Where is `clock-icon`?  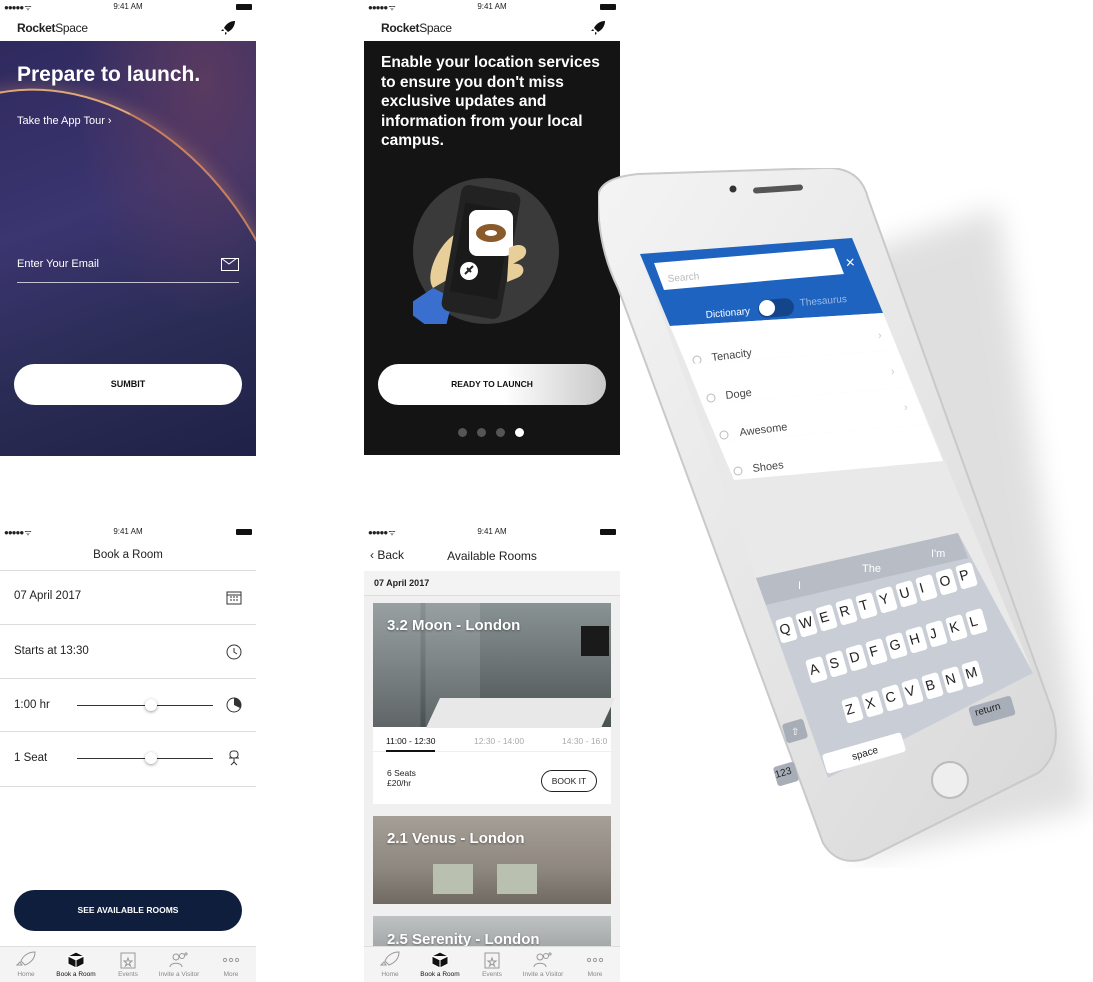
clock-icon is located at coordinates (234, 652).